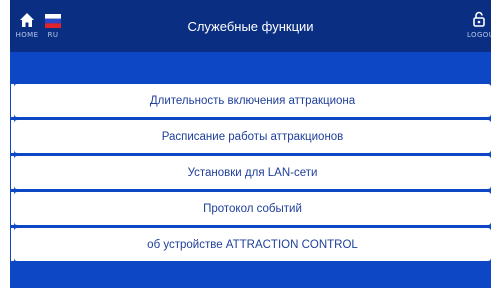 The height and width of the screenshot is (290, 494). I want to click on menu-item-label: Протокол событий, so click(252, 208).